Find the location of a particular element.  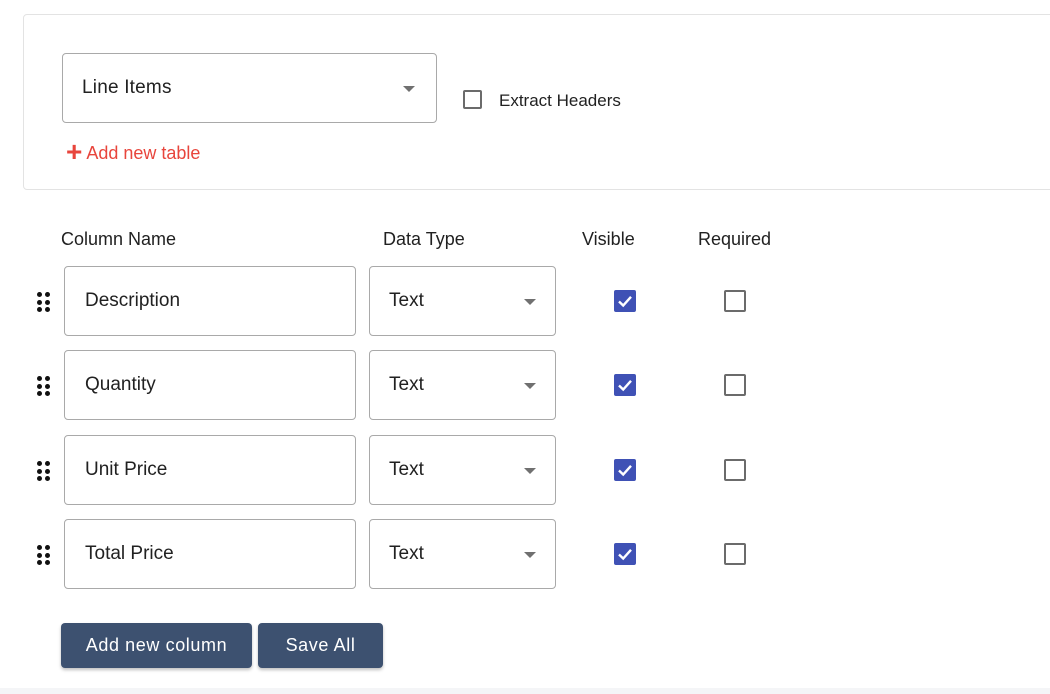

data-type-header: Data Type is located at coordinates (424, 239).